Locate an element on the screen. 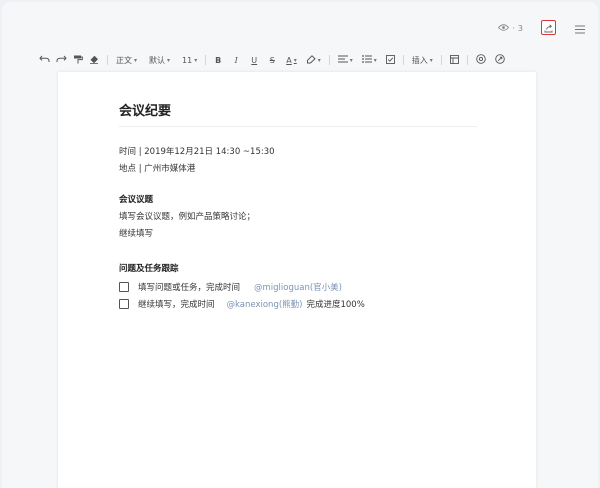 Image resolution: width=600 pixels, height=488 pixels. template-button is located at coordinates (454, 60).